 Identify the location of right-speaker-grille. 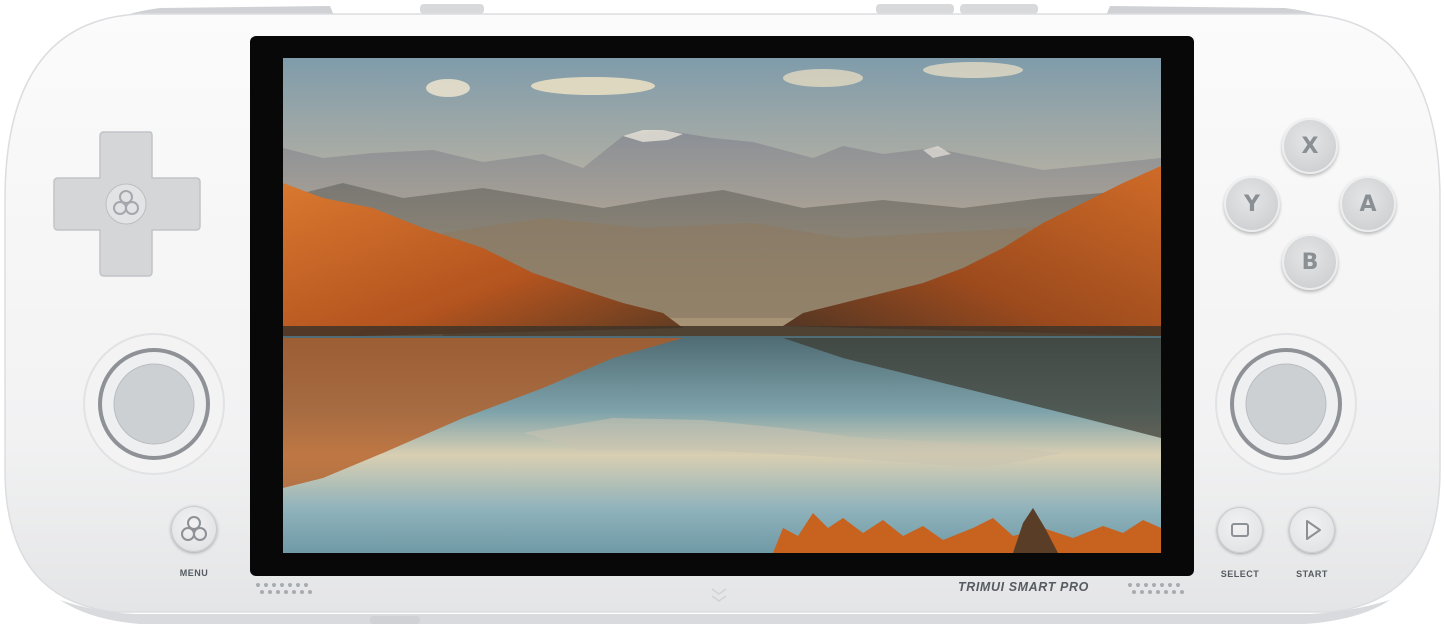
(1156, 588).